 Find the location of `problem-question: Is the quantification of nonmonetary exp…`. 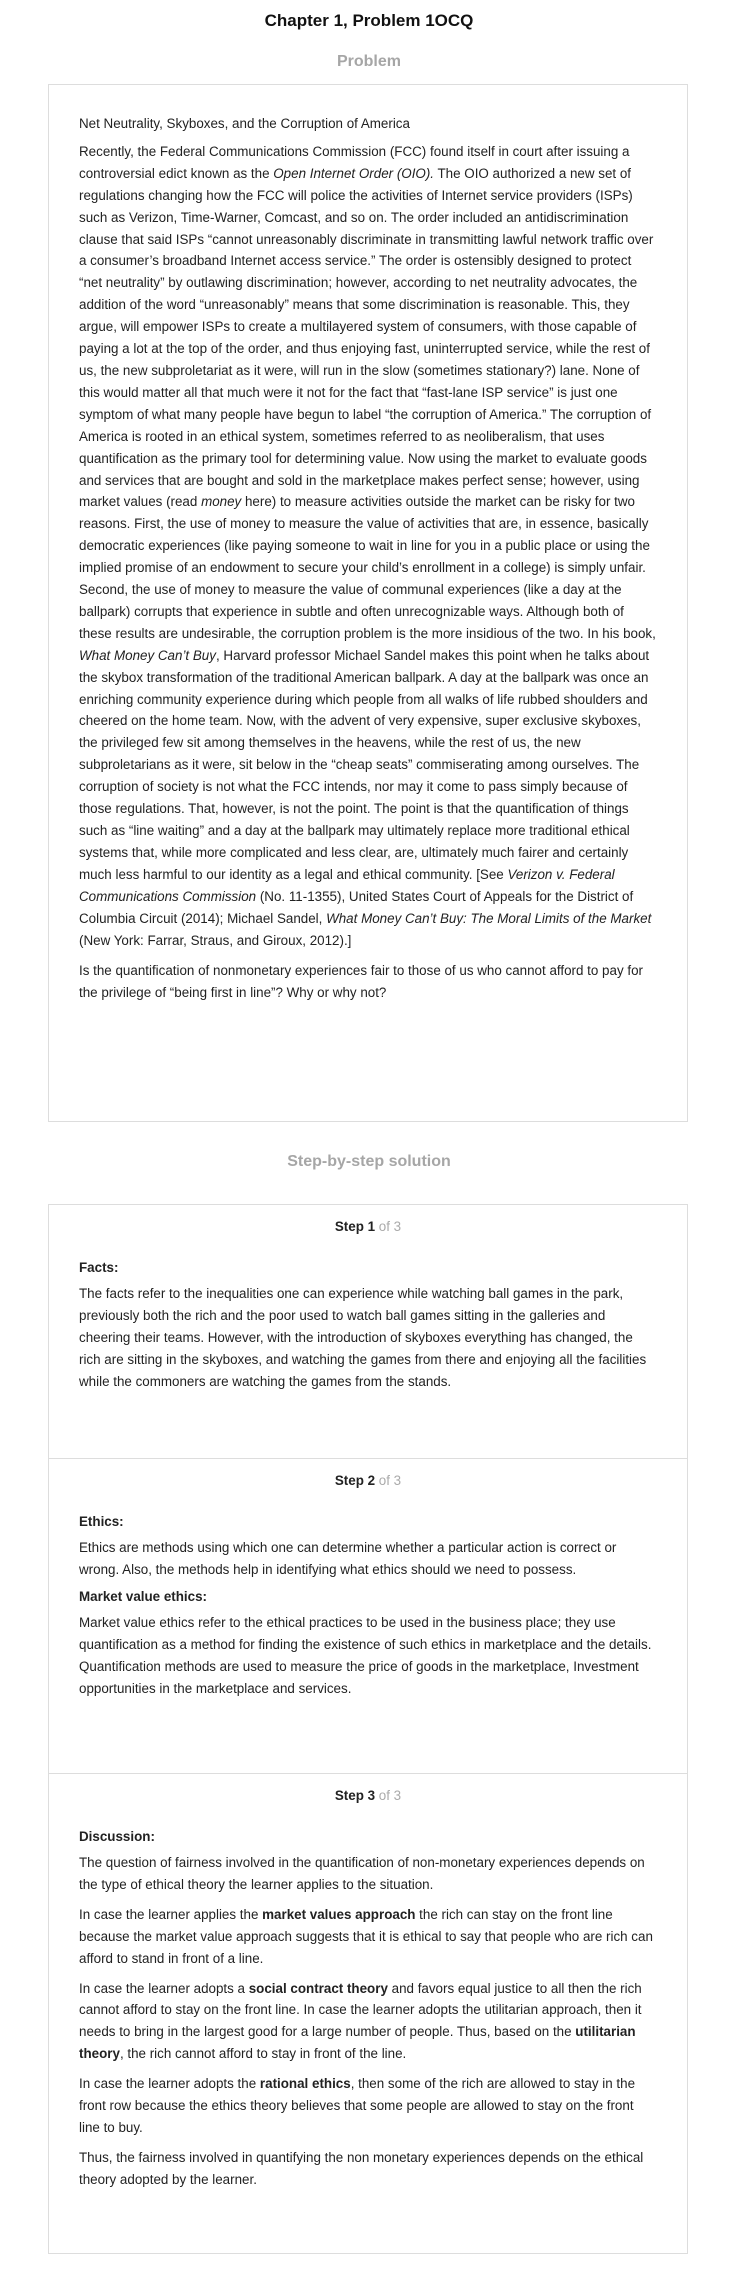

problem-question: Is the quantification of nonmonetary exp… is located at coordinates (361, 982).